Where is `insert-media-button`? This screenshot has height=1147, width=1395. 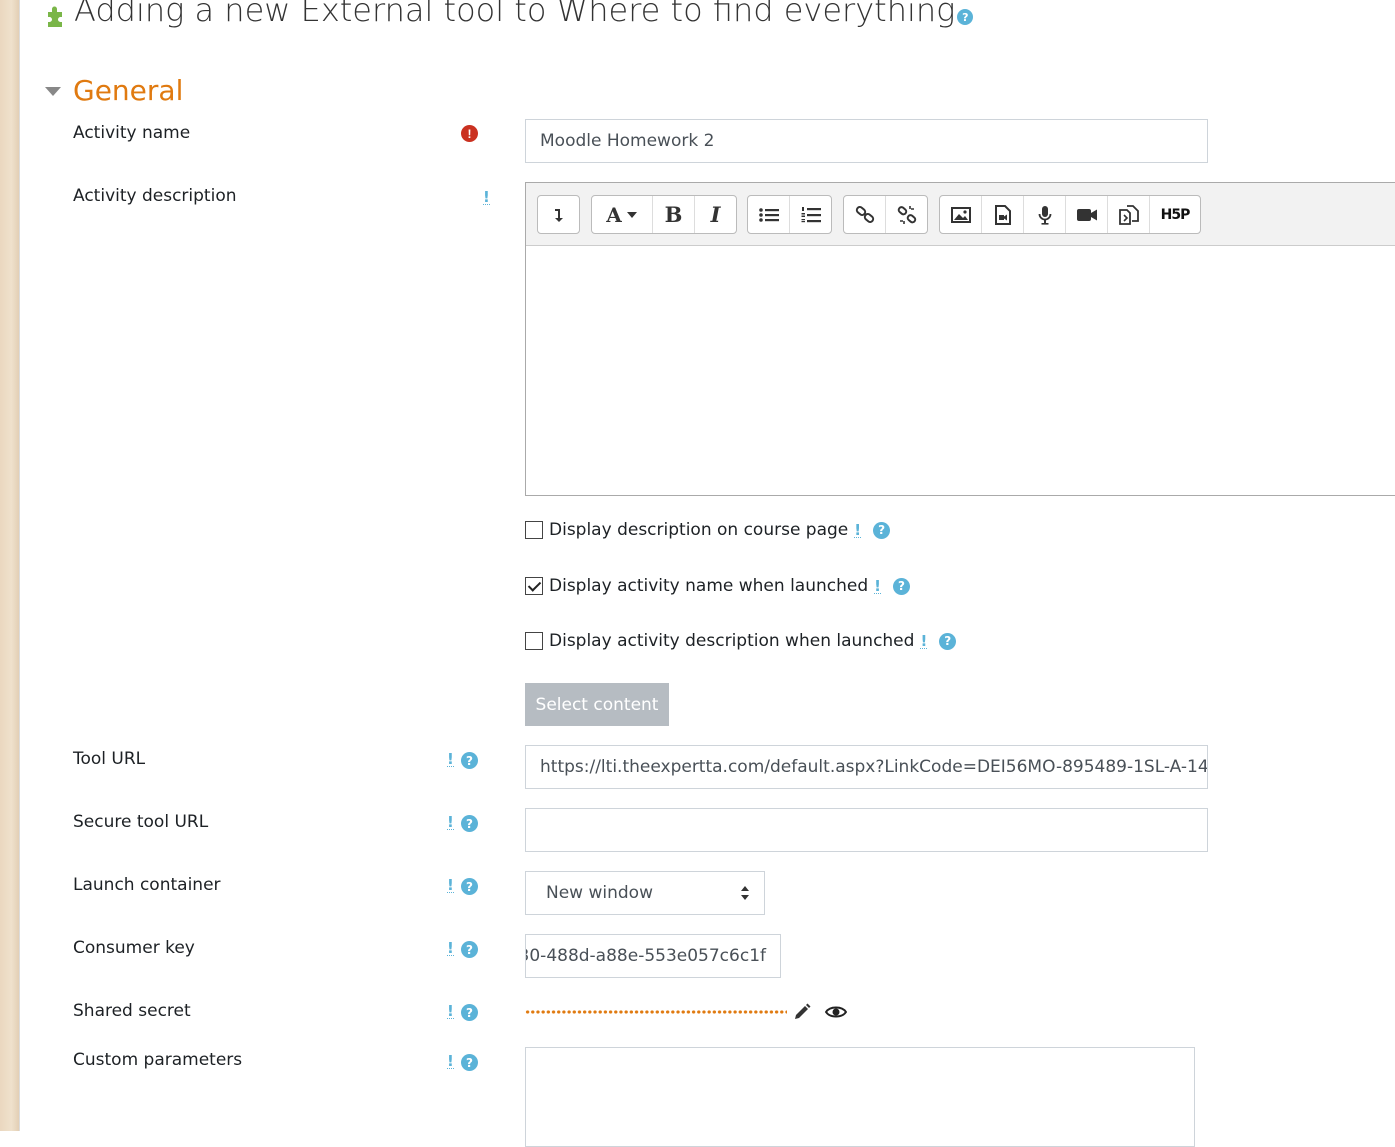 insert-media-button is located at coordinates (1003, 214).